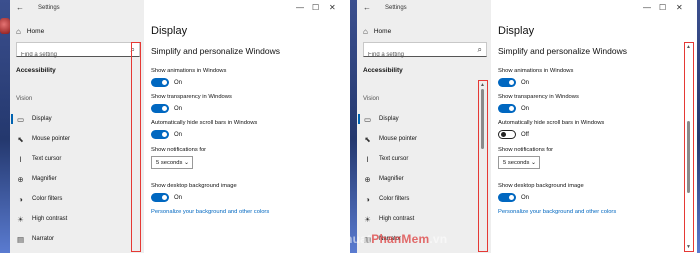 The width and height of the screenshot is (700, 253). What do you see at coordinates (367, 199) in the screenshot?
I see `color-filters-icon: ◑` at bounding box center [367, 199].